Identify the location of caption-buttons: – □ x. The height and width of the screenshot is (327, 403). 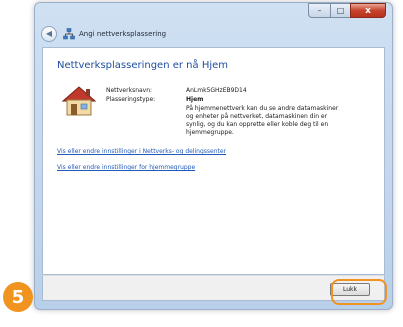
(347, 10).